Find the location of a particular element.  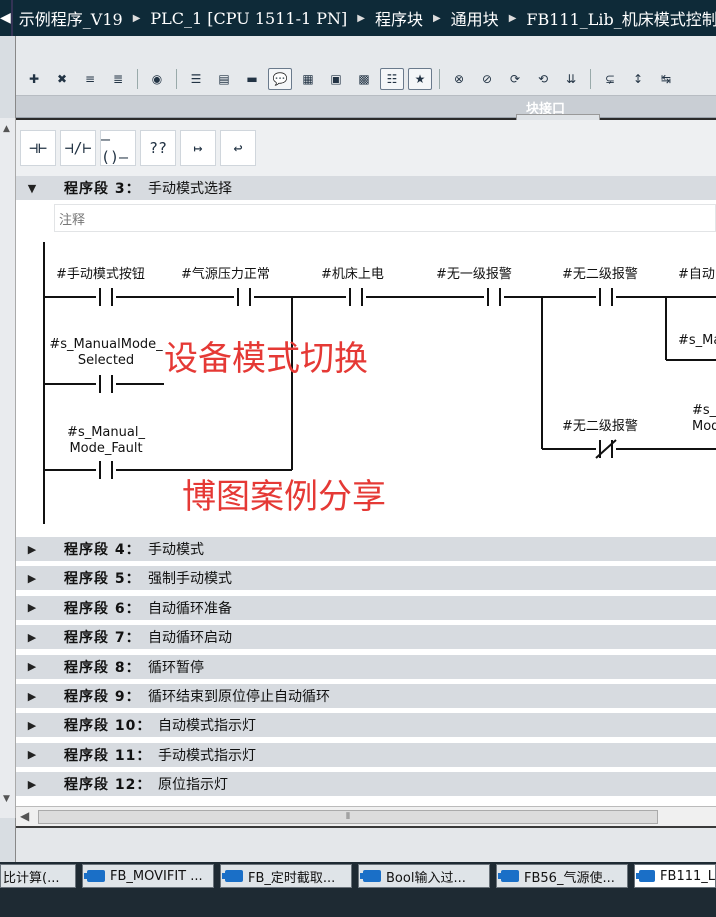

tag-info-icon: ▣ is located at coordinates (336, 79).